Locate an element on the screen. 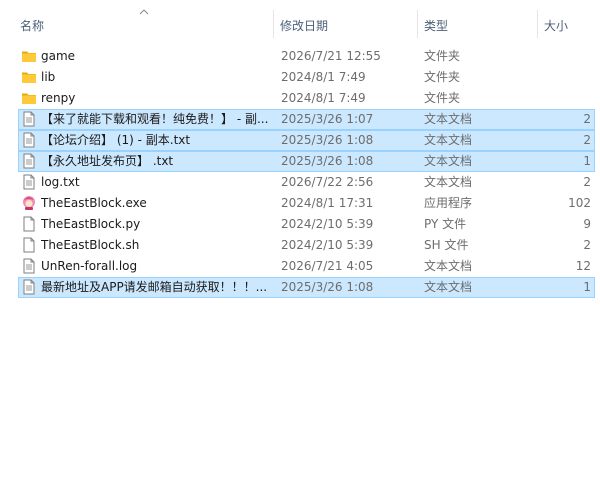 This screenshot has width=600, height=482. column-header-size: 大小 is located at coordinates (568, 18).